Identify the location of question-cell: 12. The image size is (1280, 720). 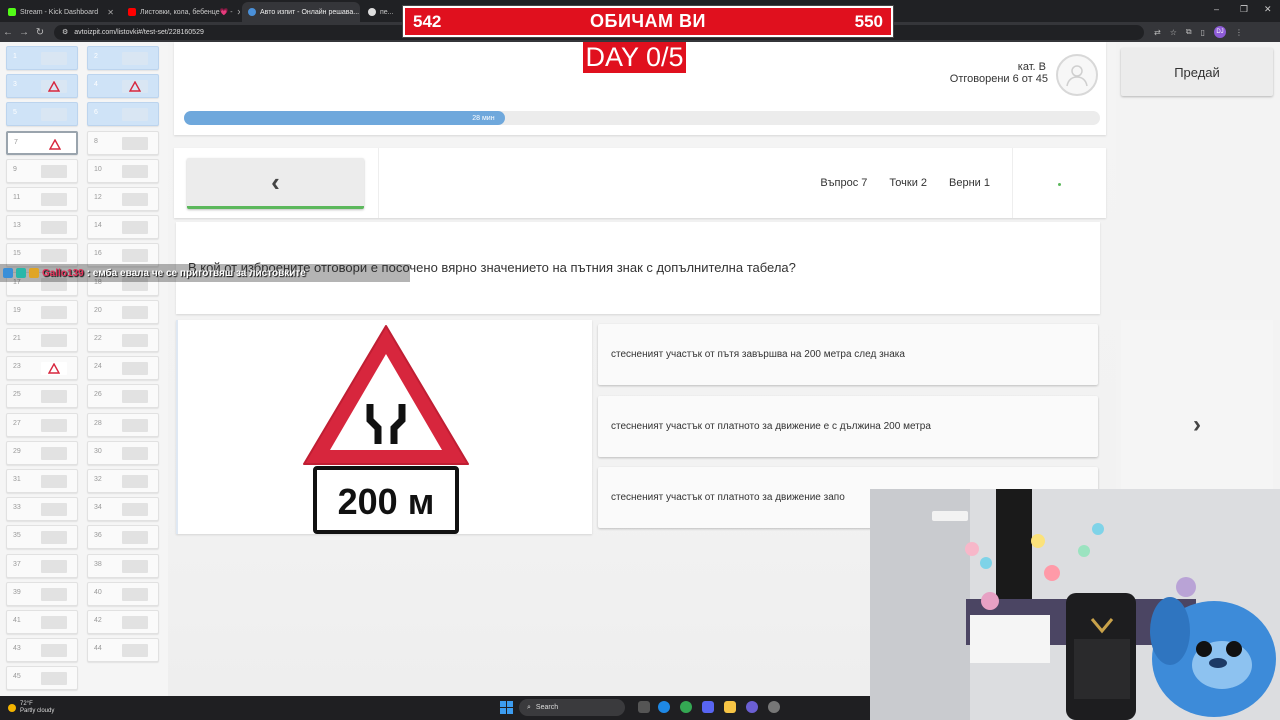
(123, 199).